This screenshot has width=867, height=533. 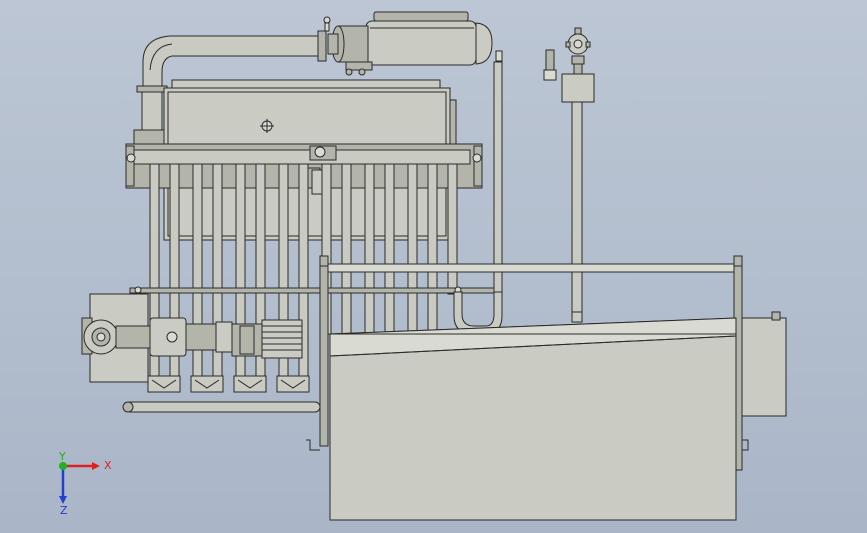 What do you see at coordinates (63, 485) in the screenshot?
I see `z-axis-arrow` at bounding box center [63, 485].